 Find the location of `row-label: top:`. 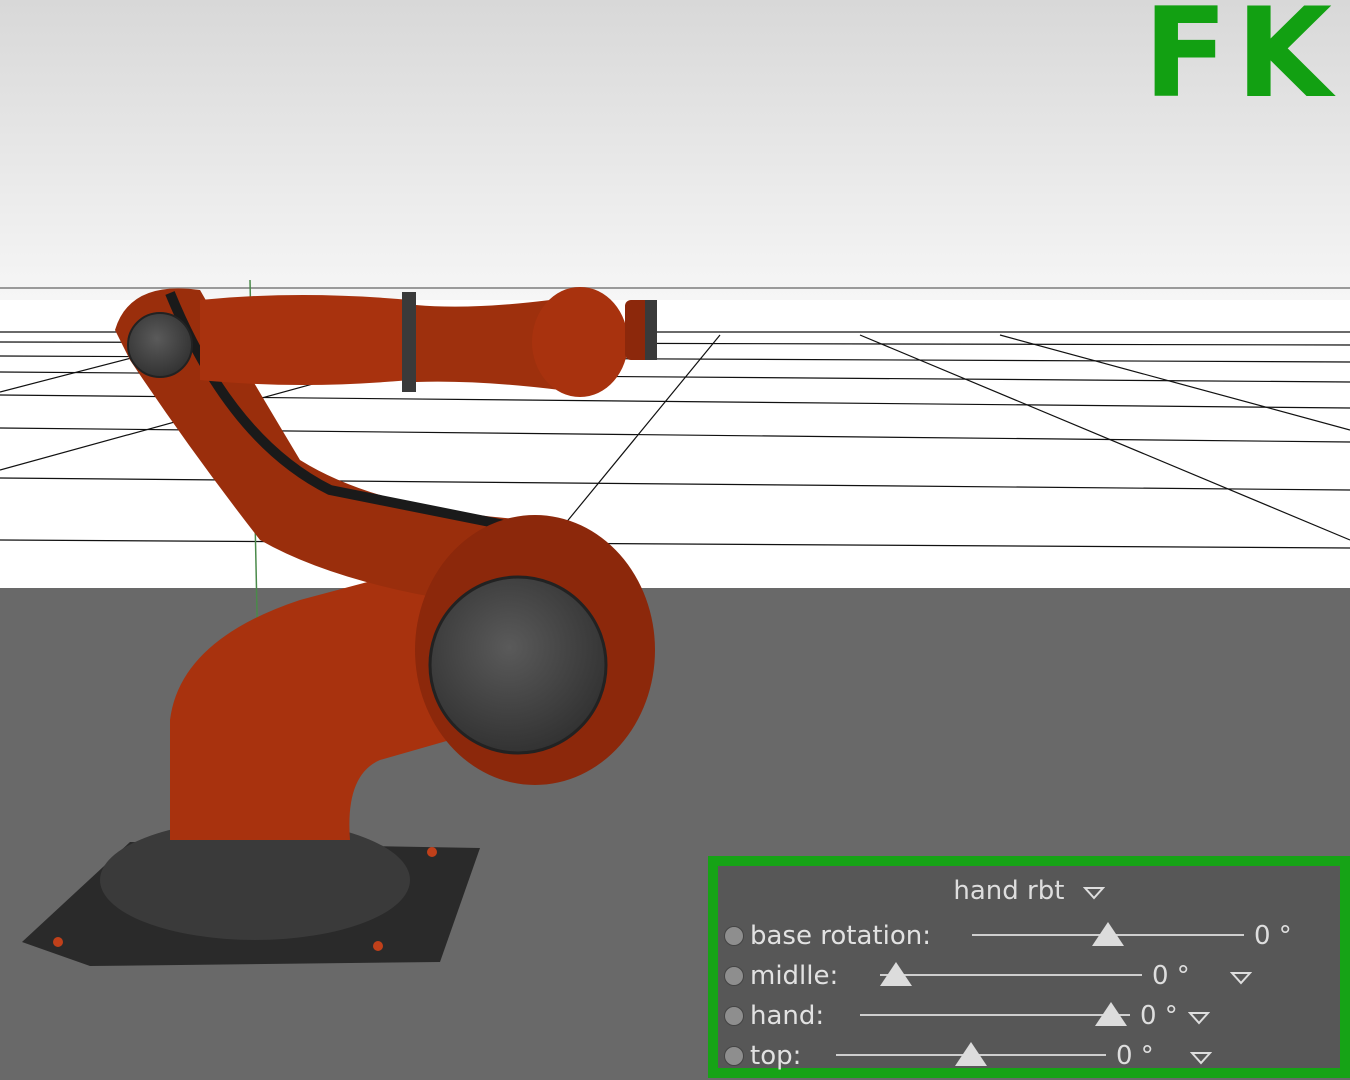

row-label: top: is located at coordinates (776, 1056).